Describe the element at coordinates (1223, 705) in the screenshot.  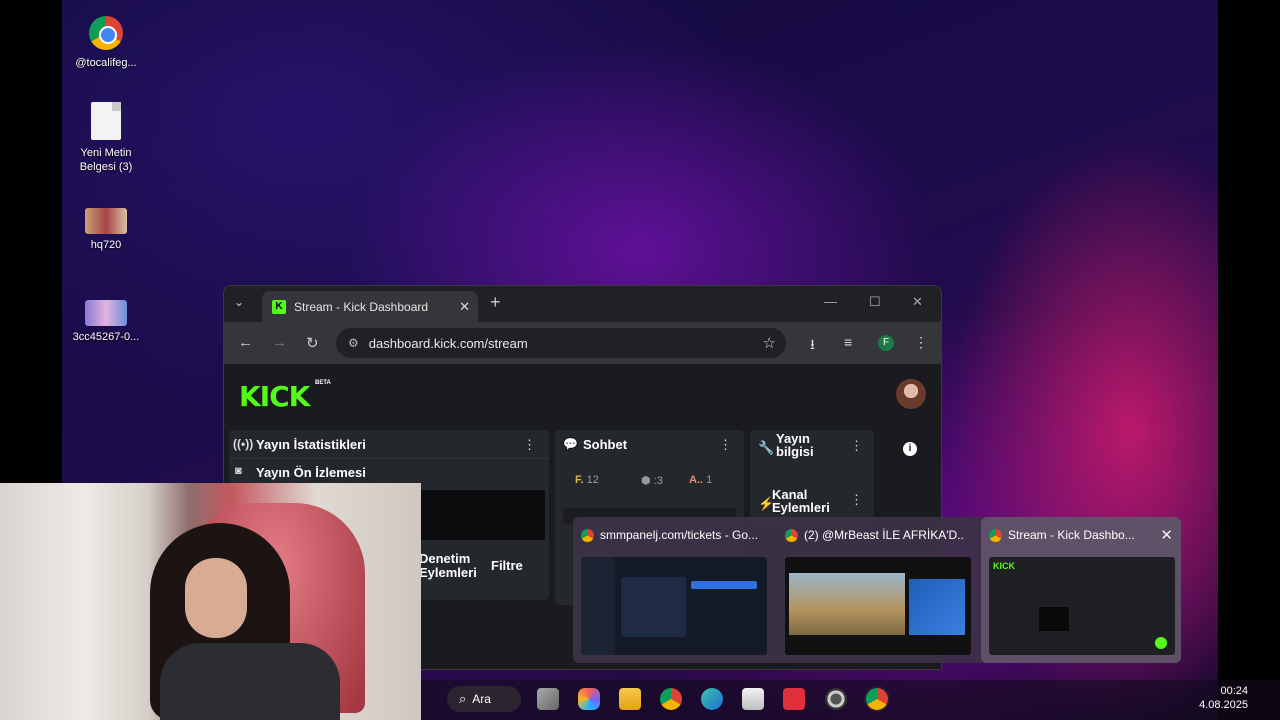
I see `clock-date: 4.08.2025` at that location.